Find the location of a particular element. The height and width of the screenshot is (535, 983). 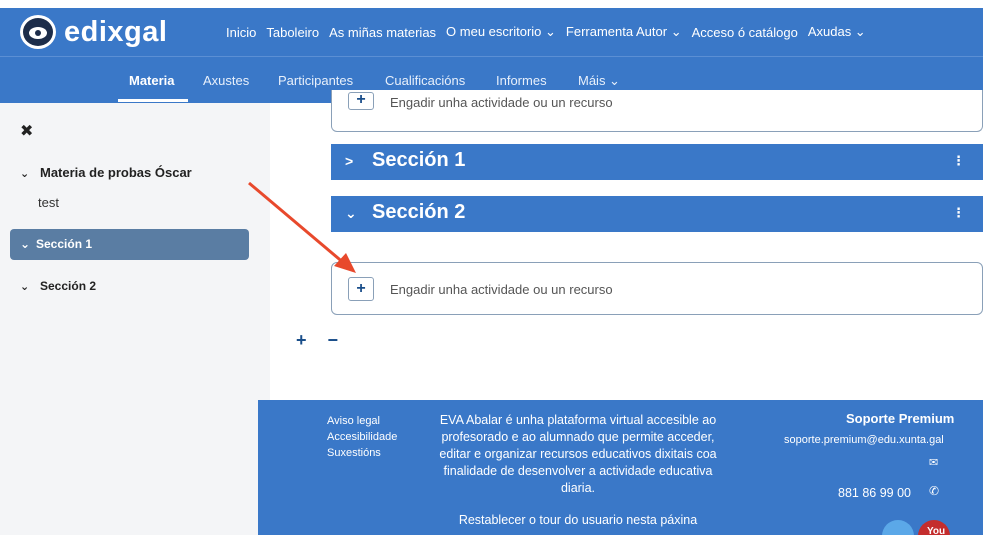

phone-icon: ✆ is located at coordinates (934, 491).